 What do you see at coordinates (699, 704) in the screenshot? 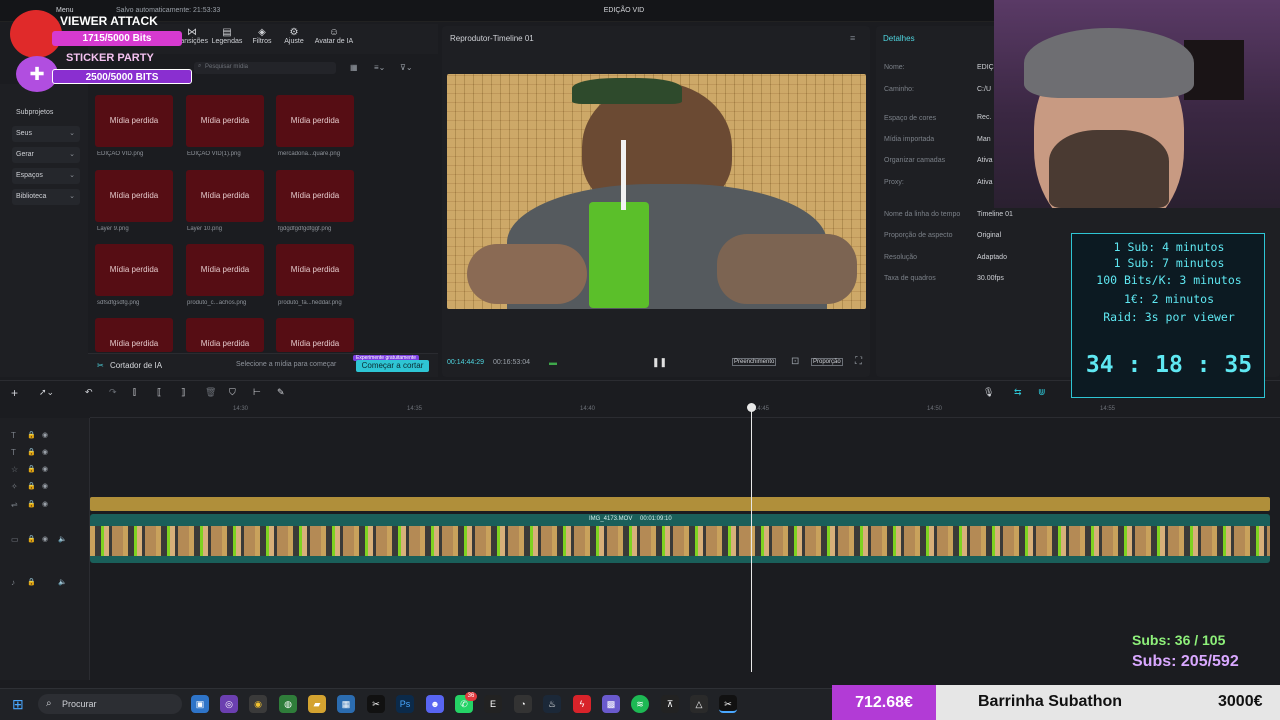
I see `app-icon: △` at bounding box center [699, 704].